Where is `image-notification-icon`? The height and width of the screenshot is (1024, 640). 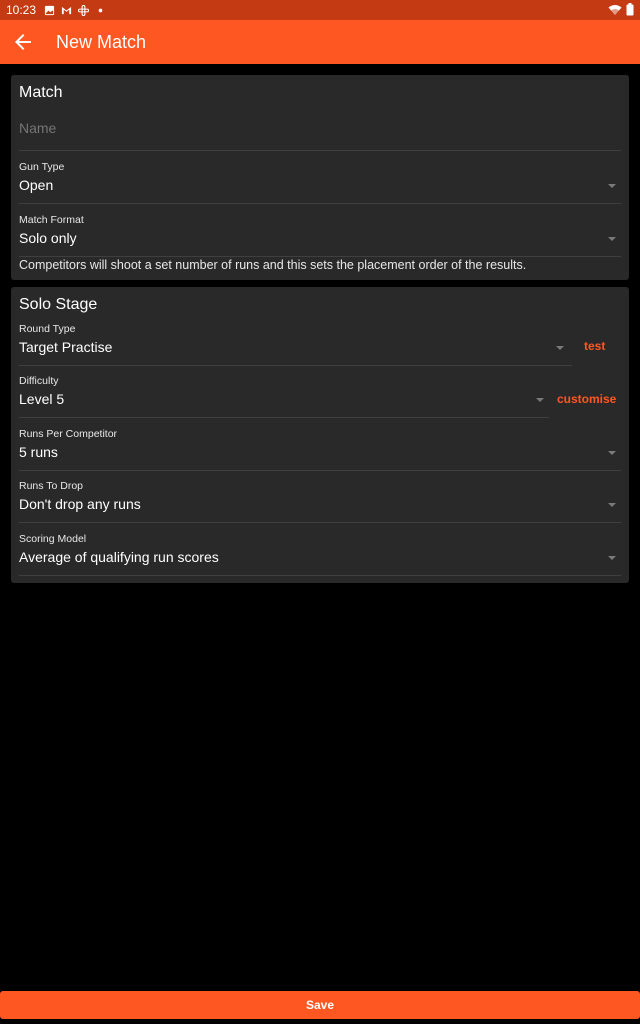
image-notification-icon is located at coordinates (49, 10).